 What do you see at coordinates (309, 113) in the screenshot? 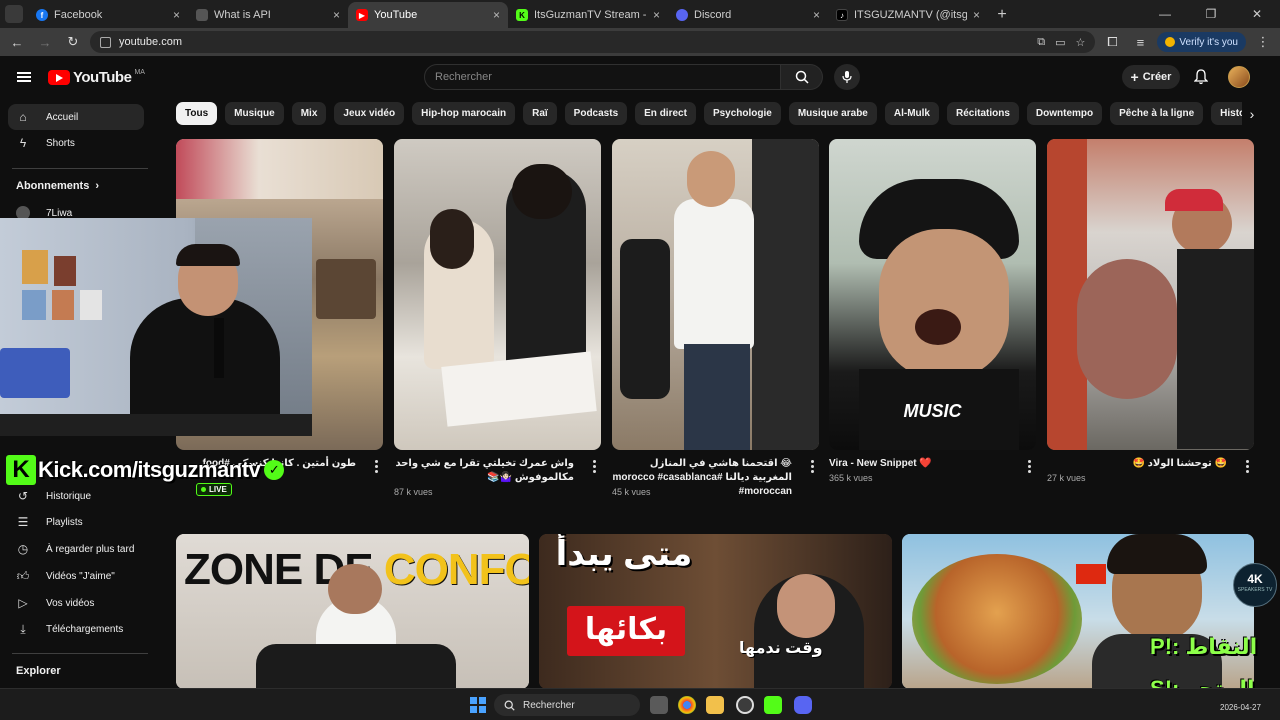
I see `chip: Mix` at bounding box center [309, 113].